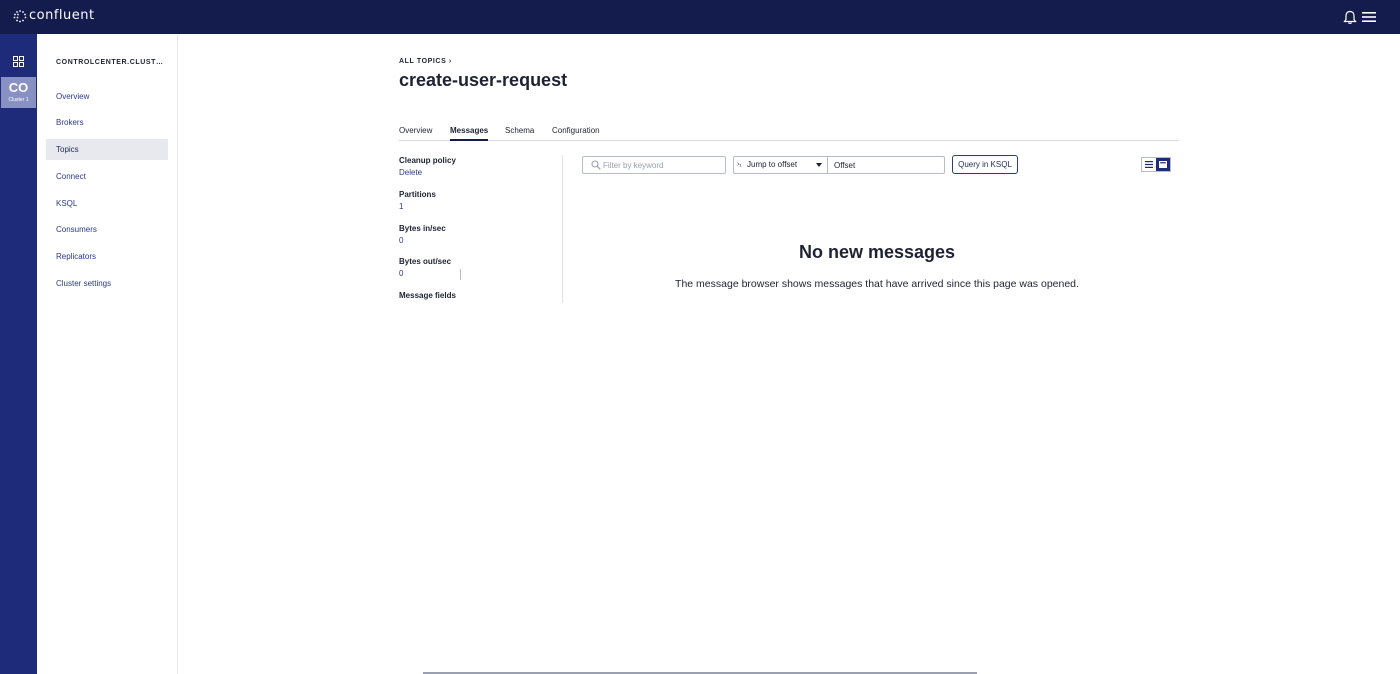 The height and width of the screenshot is (674, 1400). Describe the element at coordinates (411, 172) in the screenshot. I see `cleanup-policy-value: Delete` at that location.